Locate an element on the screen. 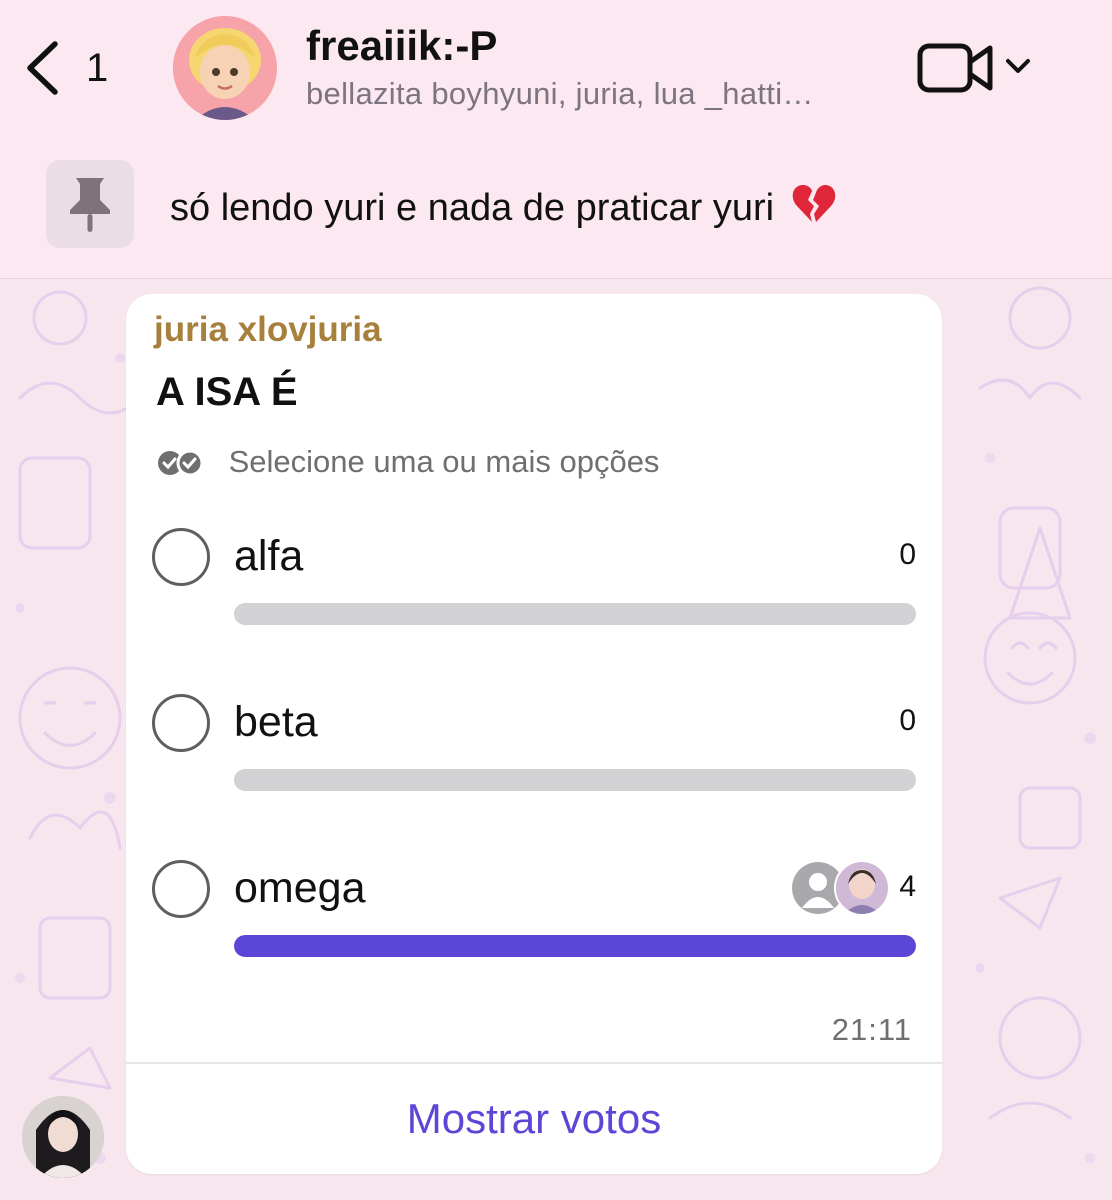  group-avatar is located at coordinates (225, 68).